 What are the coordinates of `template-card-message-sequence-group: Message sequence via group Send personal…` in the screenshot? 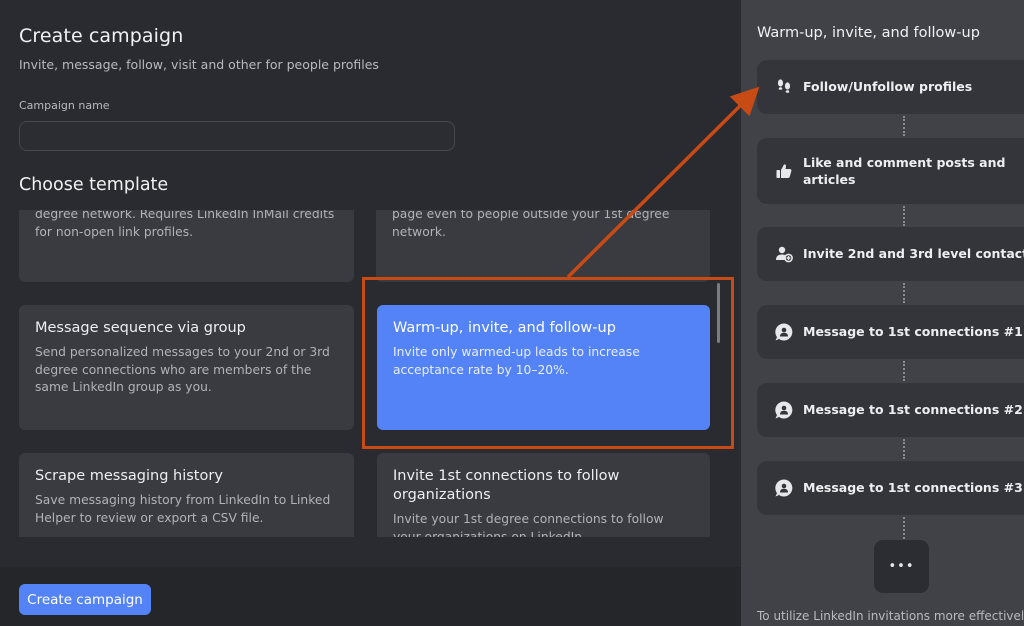 It's located at (186, 367).